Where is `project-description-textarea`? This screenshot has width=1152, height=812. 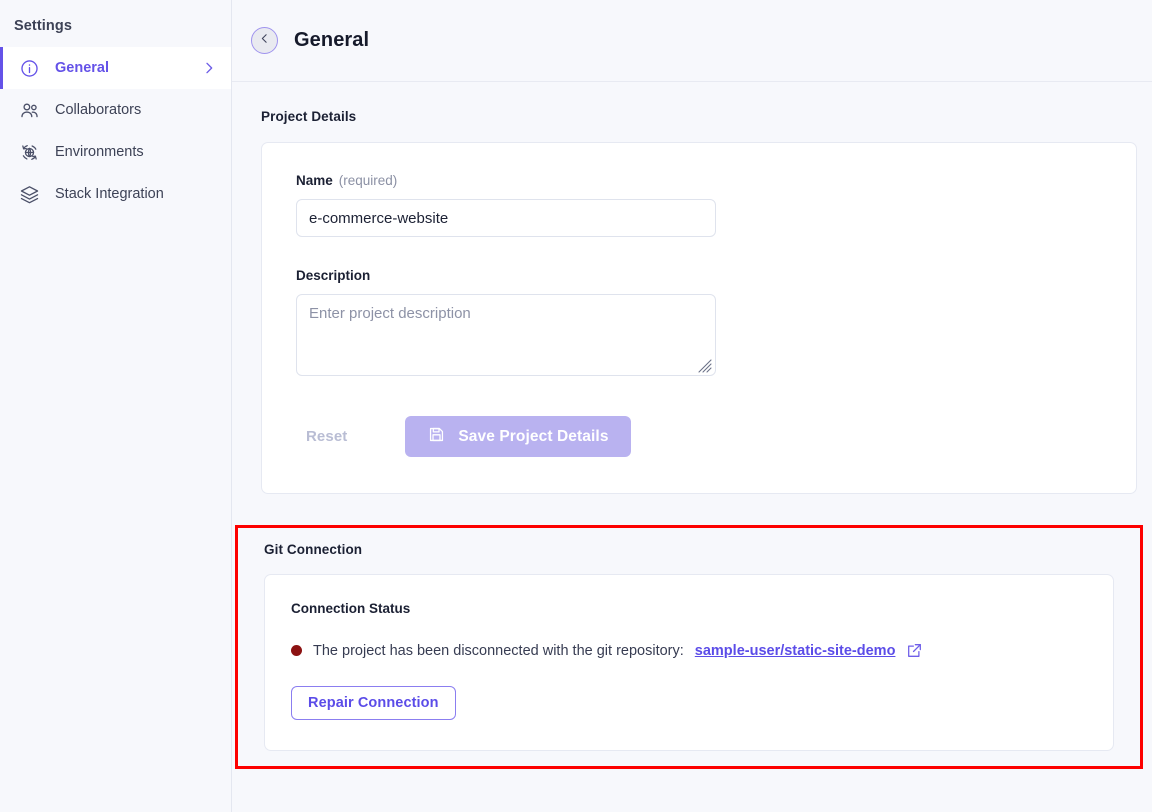 project-description-textarea is located at coordinates (506, 335).